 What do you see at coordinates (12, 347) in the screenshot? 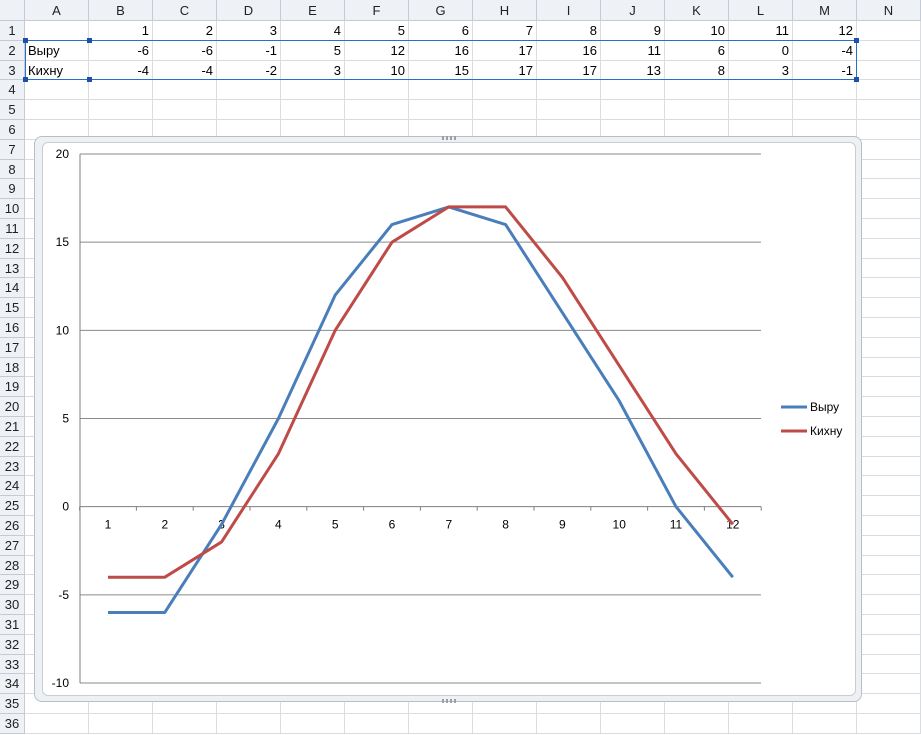
I see `row-header-17: 17` at bounding box center [12, 347].